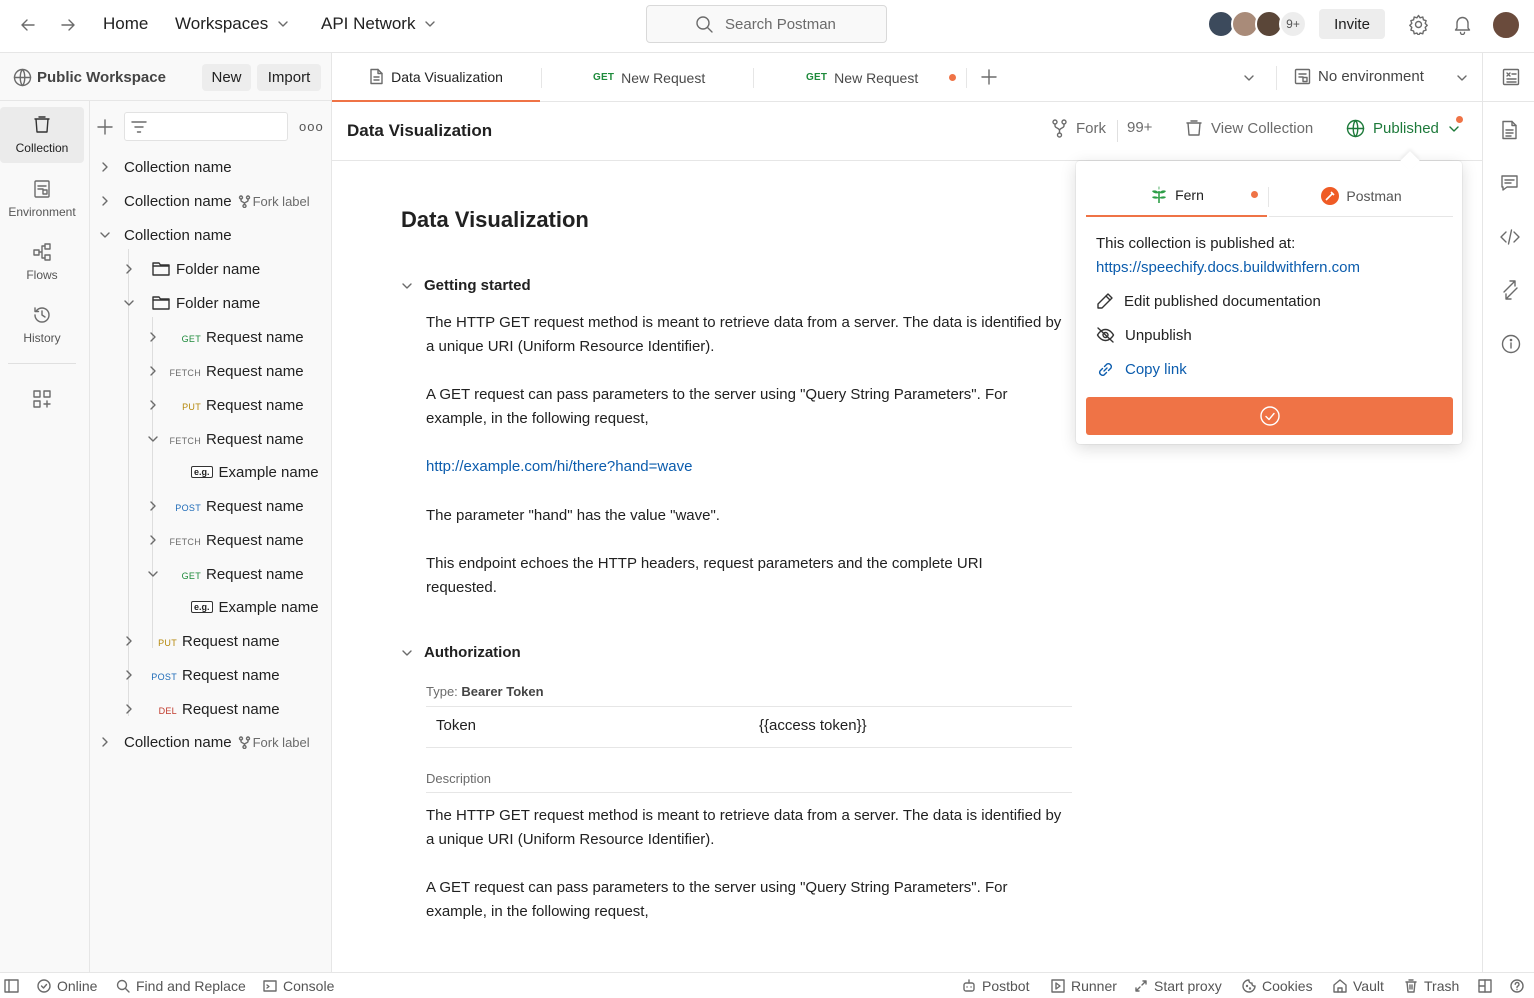  What do you see at coordinates (1208, 301) in the screenshot?
I see `edit-documentation-item: Edit published documentation` at bounding box center [1208, 301].